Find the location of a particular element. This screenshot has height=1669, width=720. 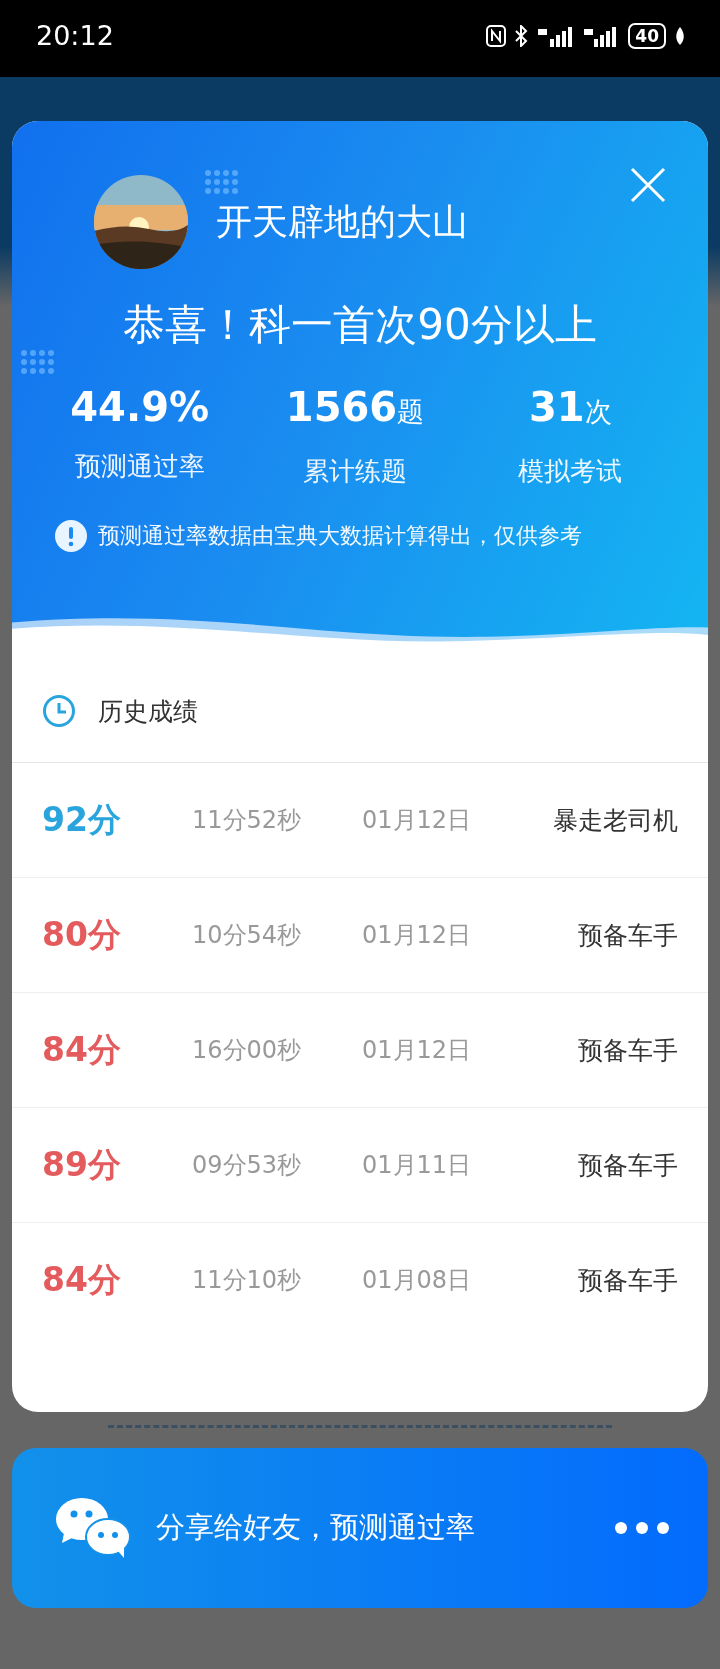

score-value: 89分 is located at coordinates (82, 1164).